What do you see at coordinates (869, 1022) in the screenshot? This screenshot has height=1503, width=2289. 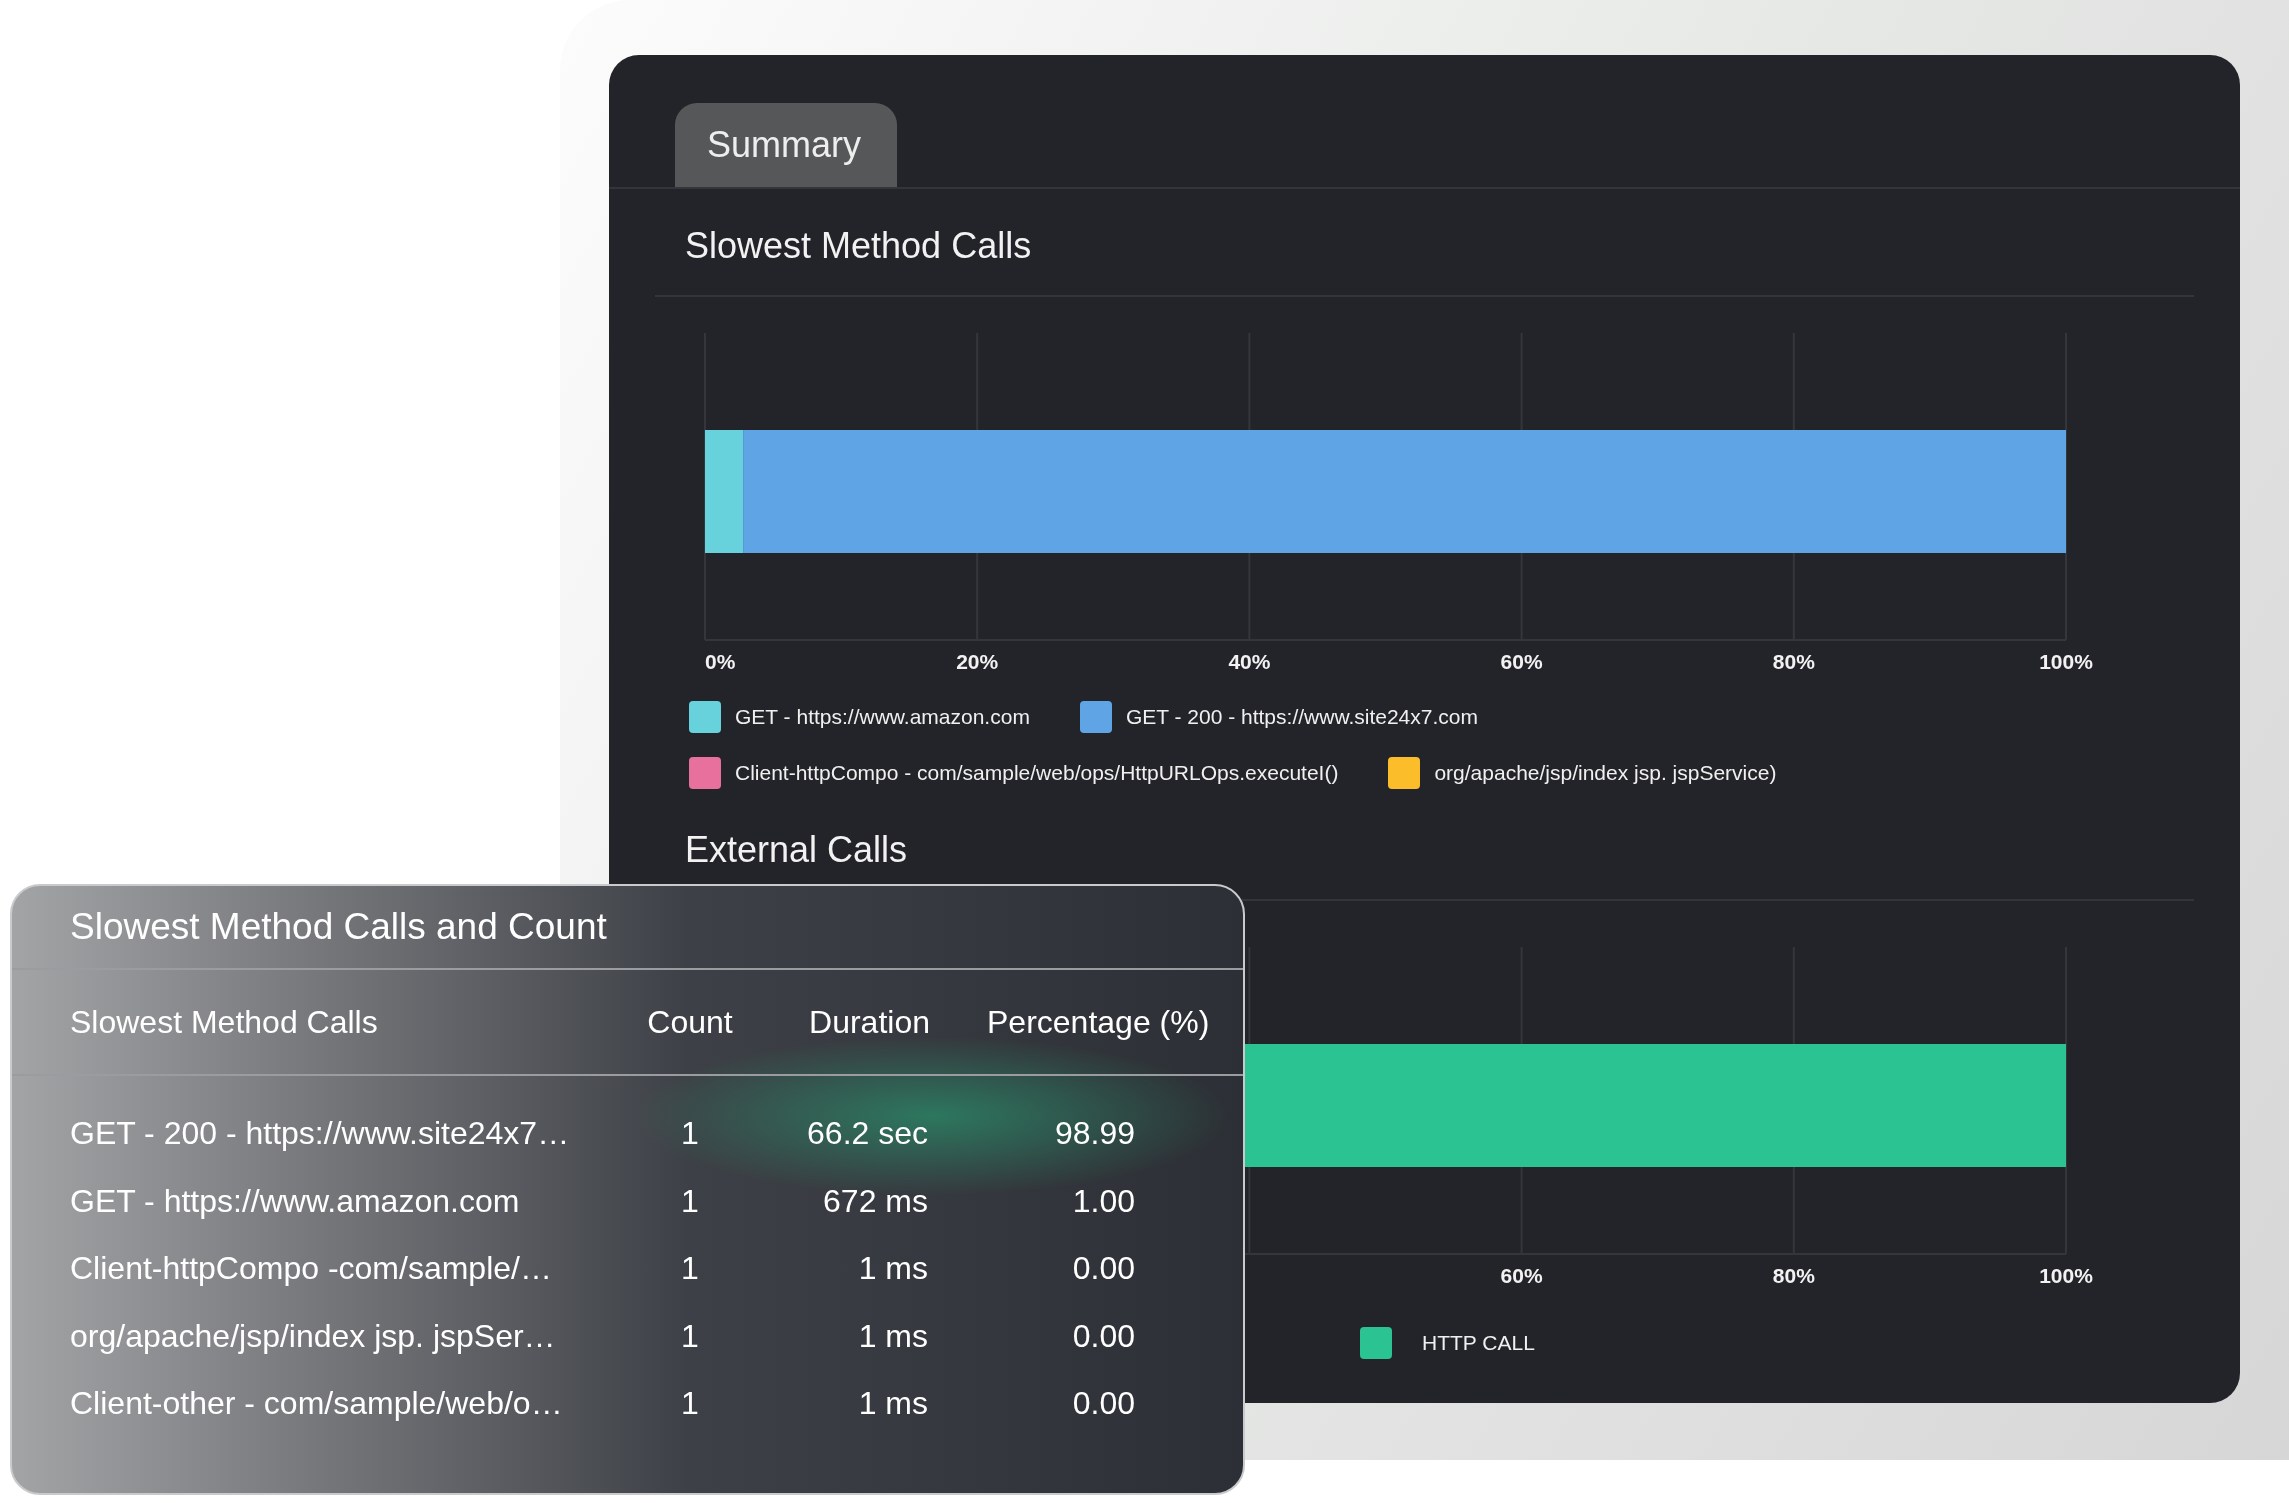 I see `column-header: Duration` at bounding box center [869, 1022].